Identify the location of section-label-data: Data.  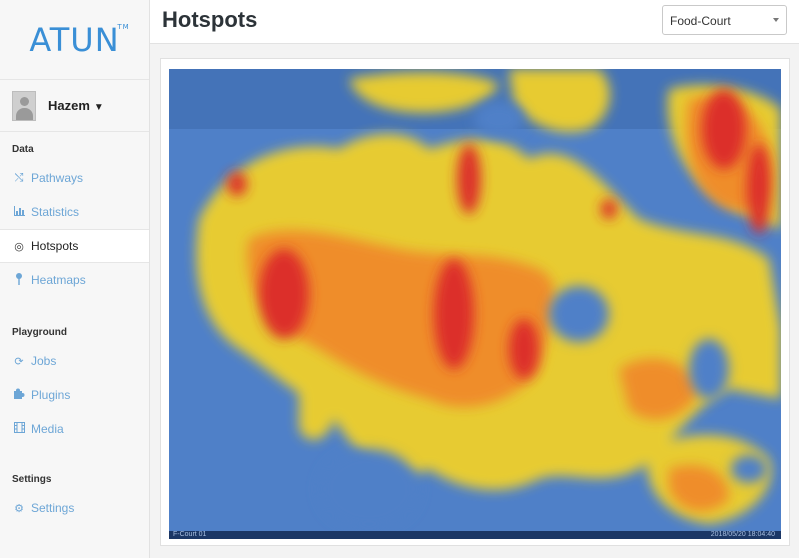
(23, 149).